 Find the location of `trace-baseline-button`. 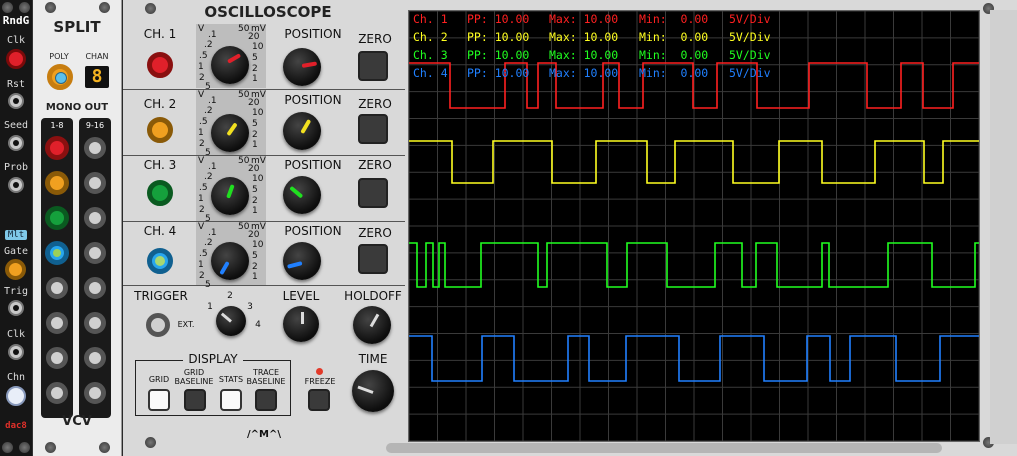

trace-baseline-button is located at coordinates (266, 400).